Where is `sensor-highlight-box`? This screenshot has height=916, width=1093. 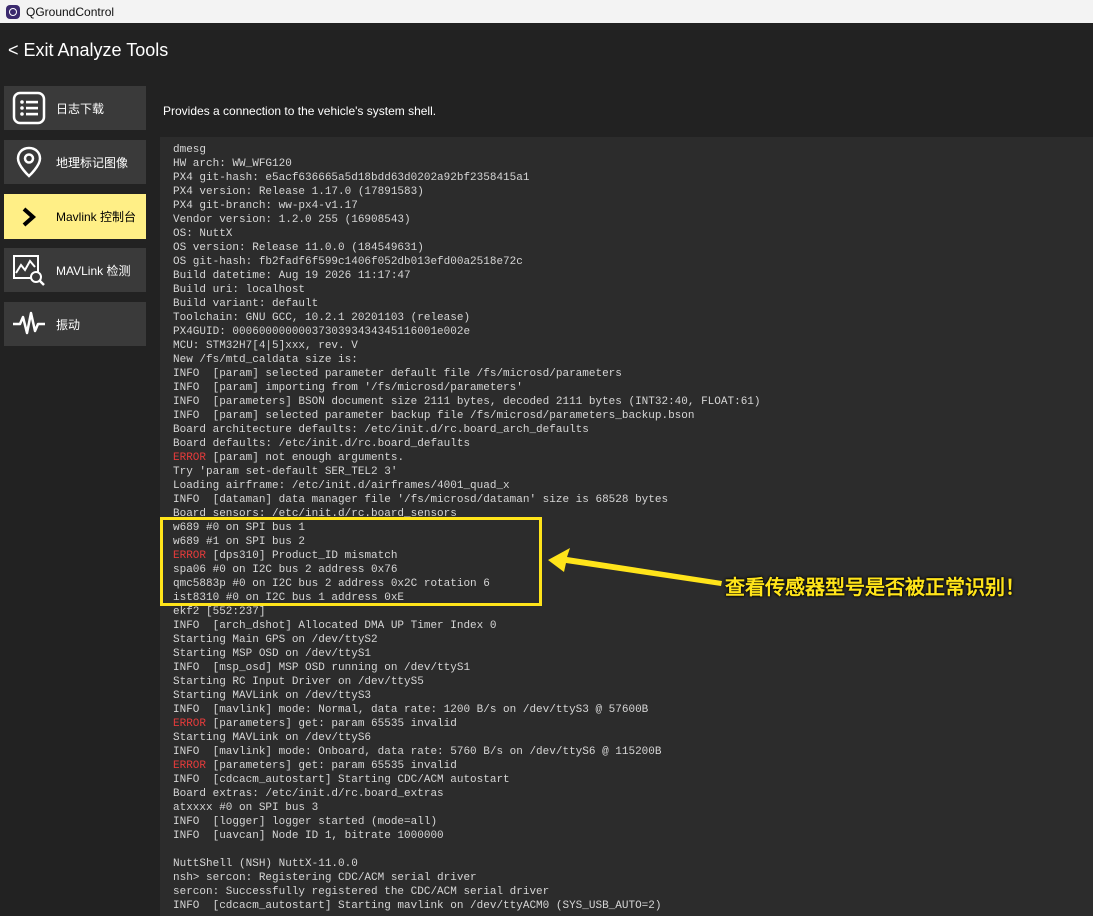
sensor-highlight-box is located at coordinates (351, 561).